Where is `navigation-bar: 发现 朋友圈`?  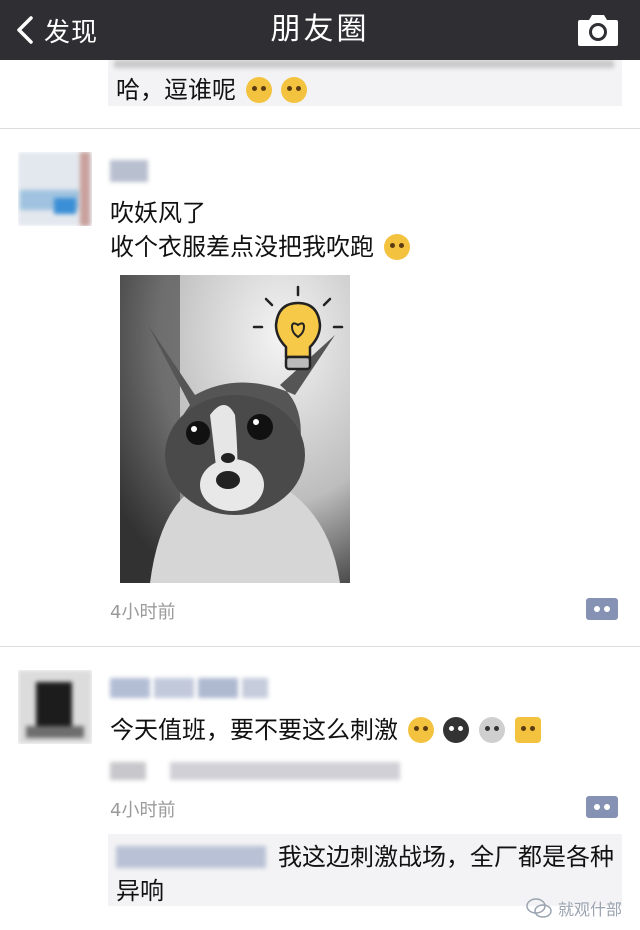
navigation-bar: 发现 朋友圈 is located at coordinates (320, 30).